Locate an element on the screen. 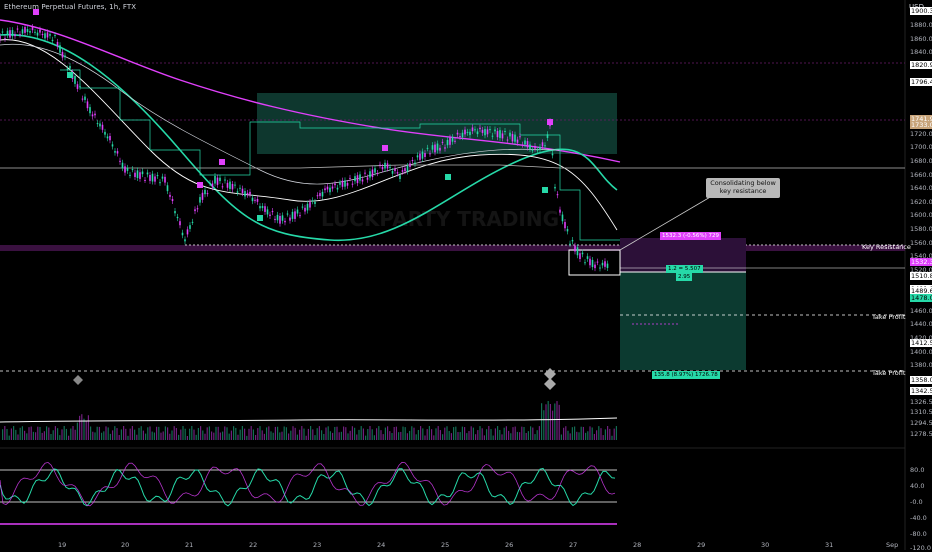  date-tick: 24 is located at coordinates (381, 545).